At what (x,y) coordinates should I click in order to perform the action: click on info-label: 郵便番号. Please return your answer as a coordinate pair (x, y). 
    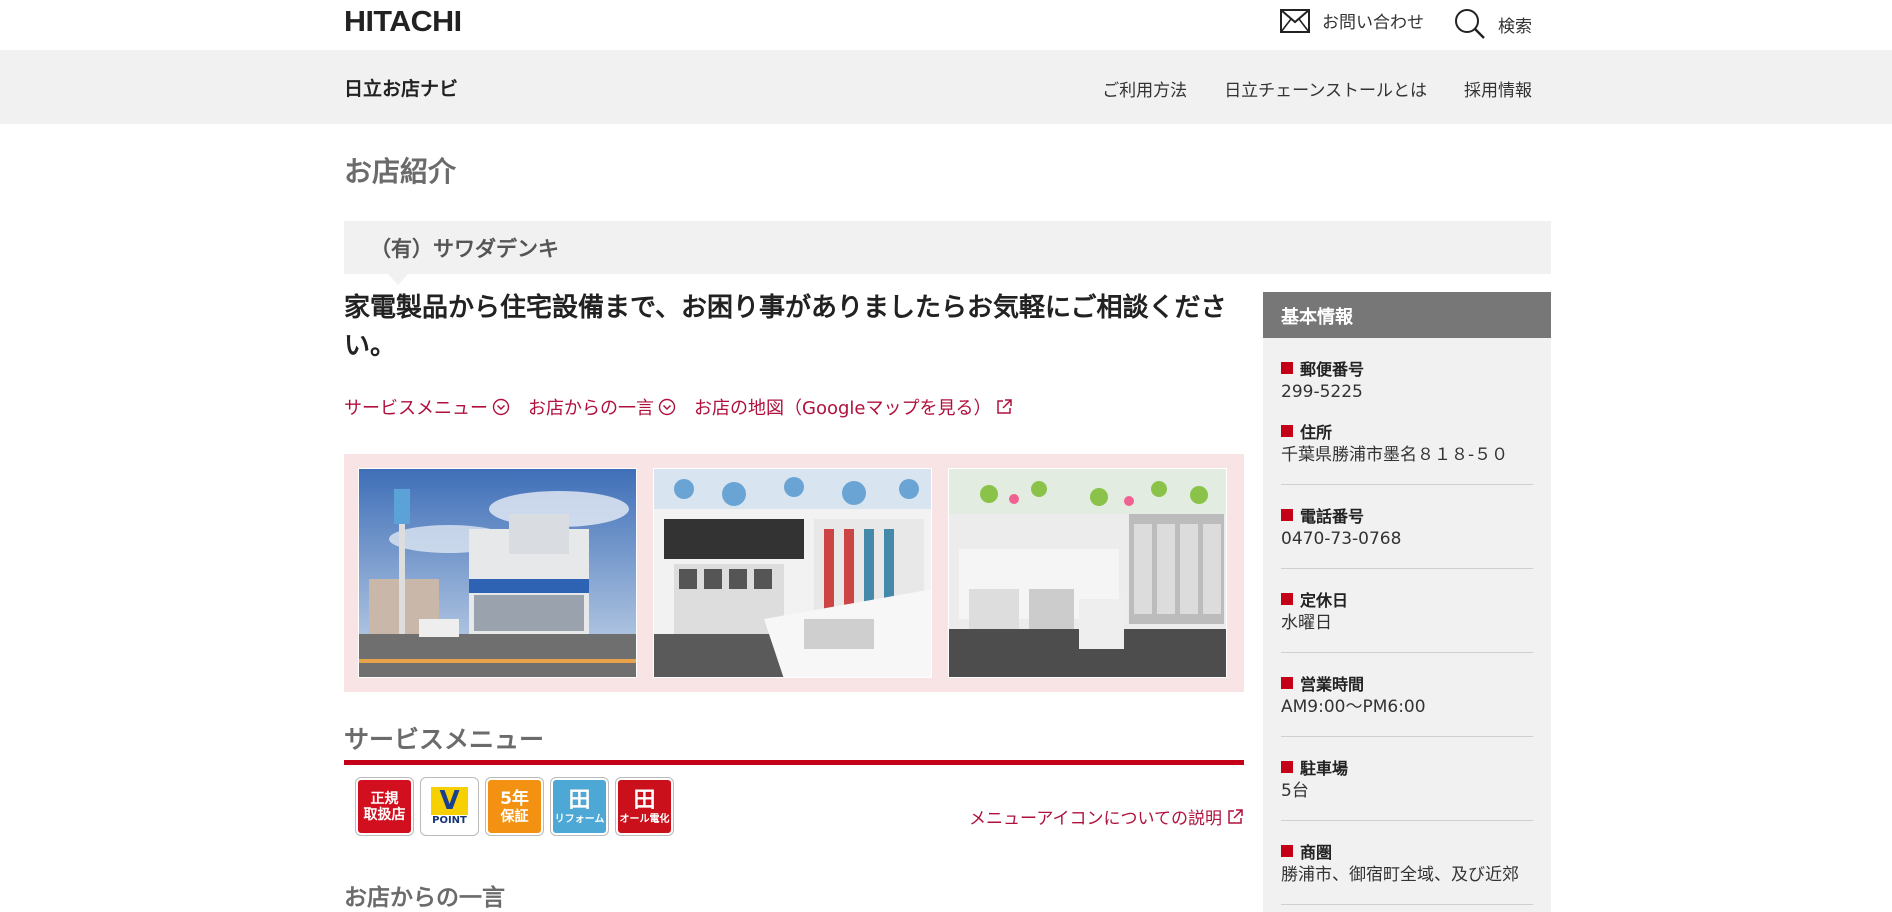
    Looking at the image, I should click on (1407, 368).